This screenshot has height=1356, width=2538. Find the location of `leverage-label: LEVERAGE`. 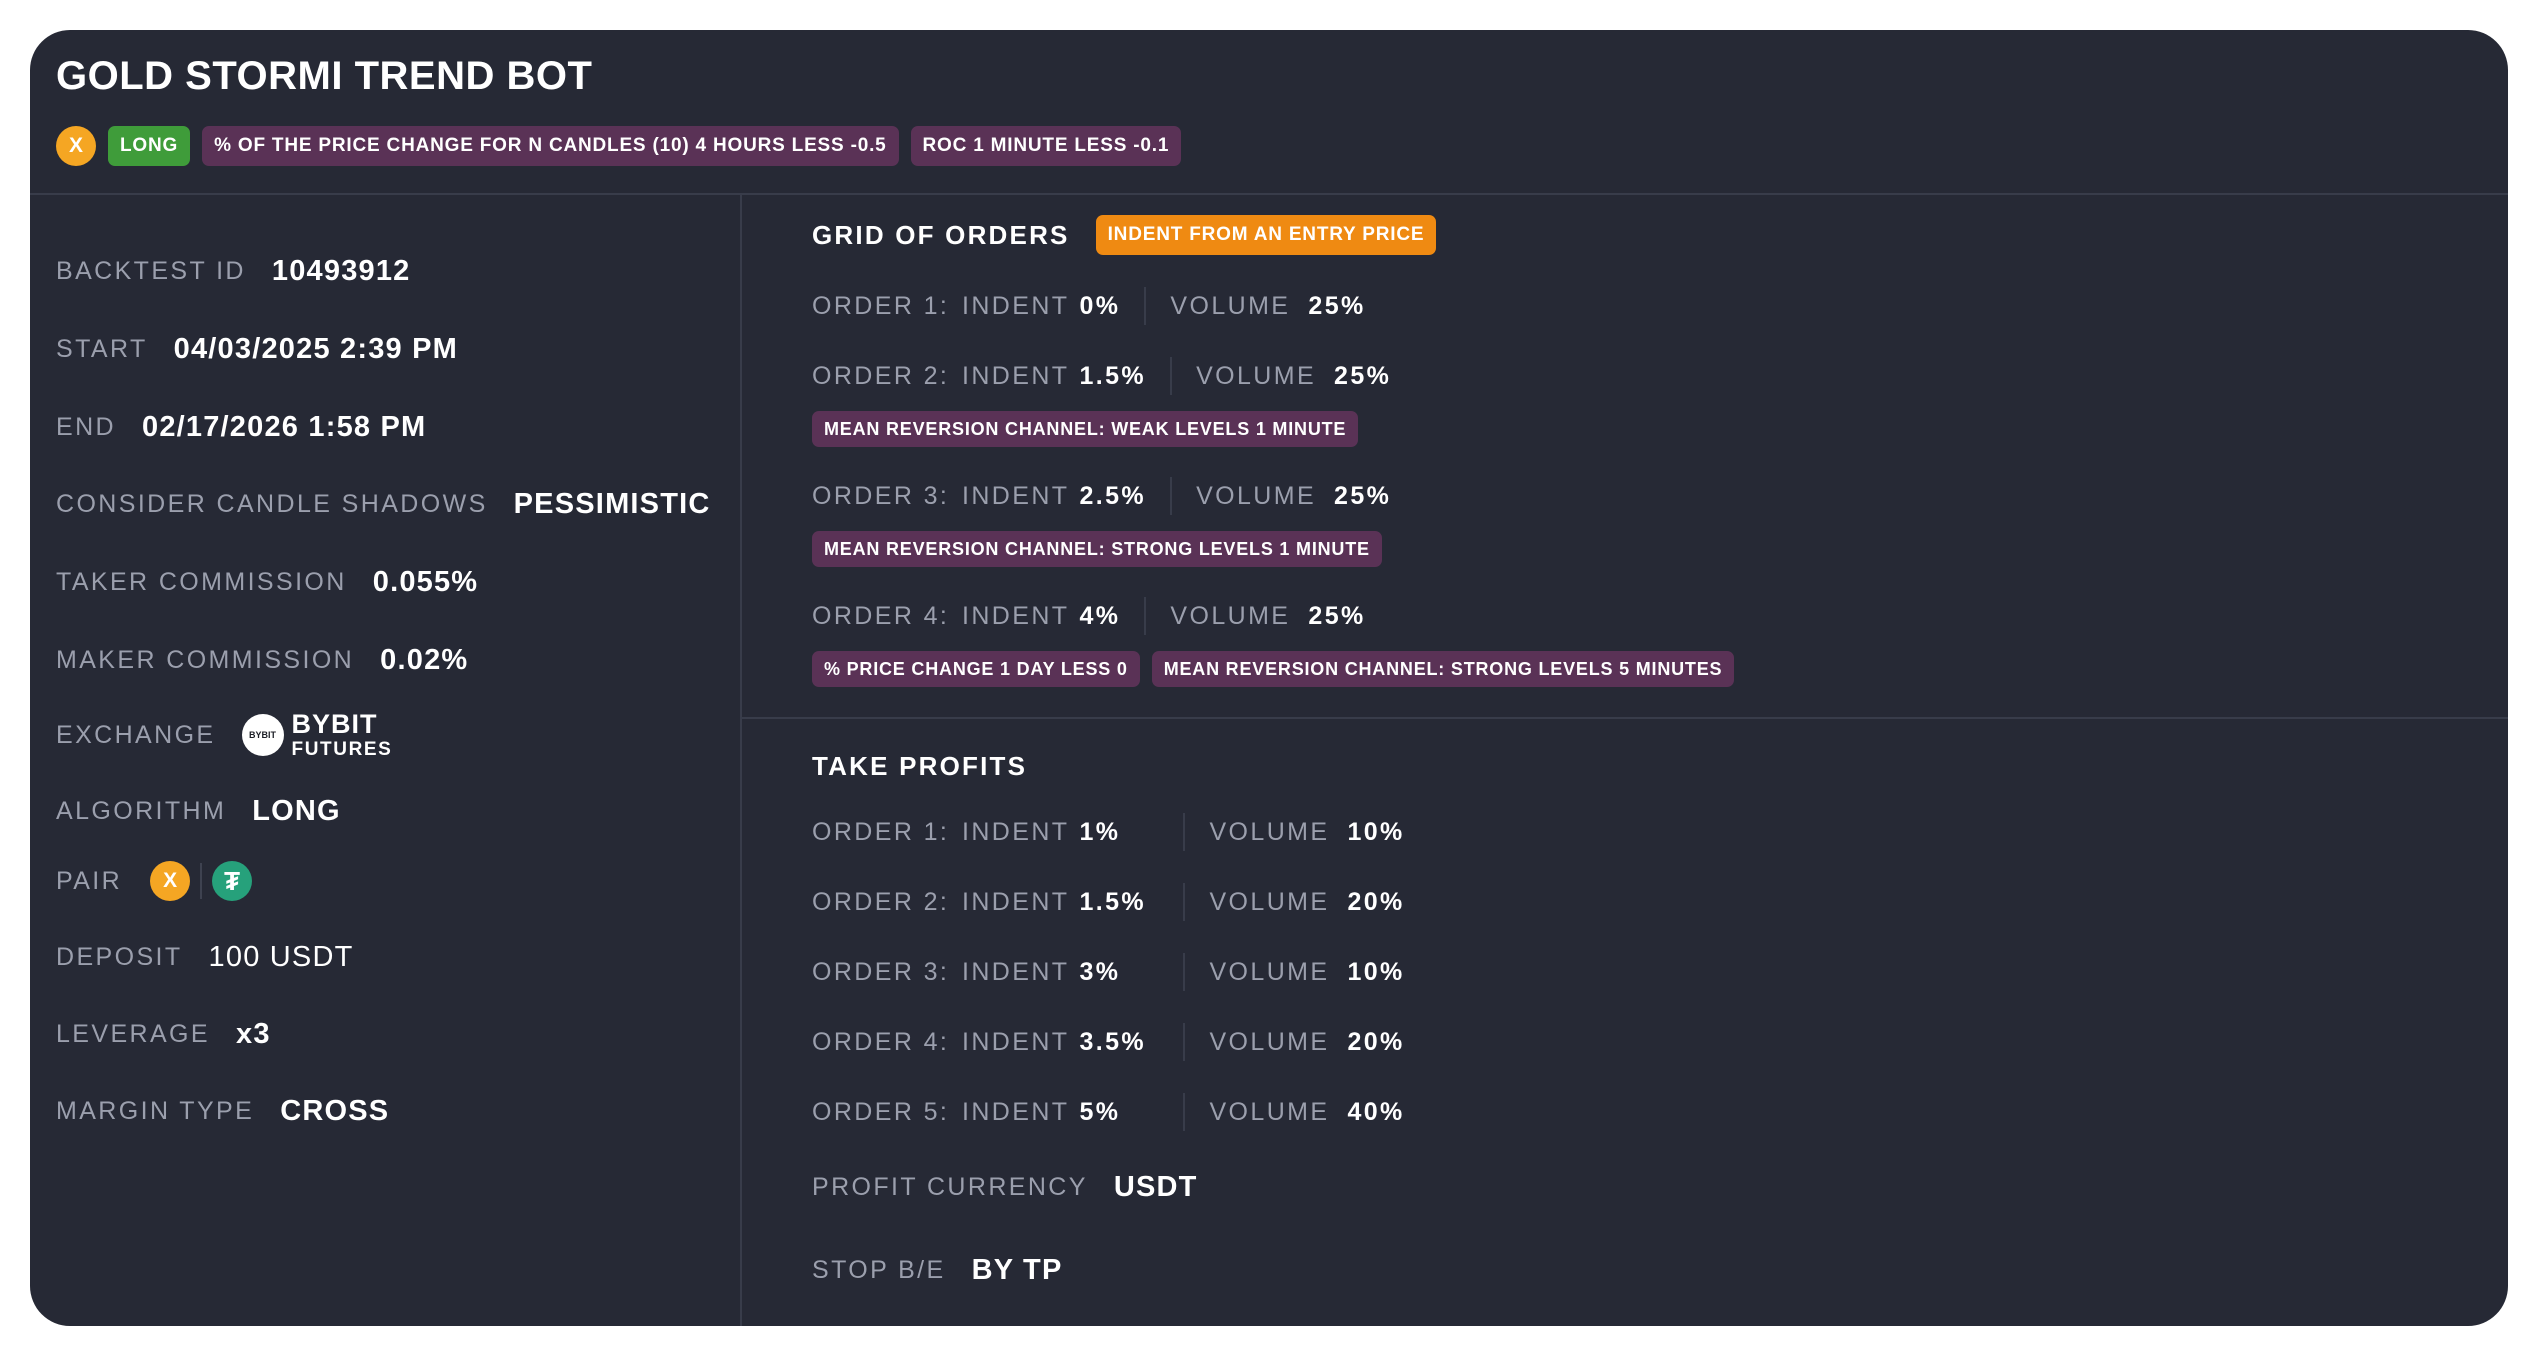

leverage-label: LEVERAGE is located at coordinates (133, 1034).